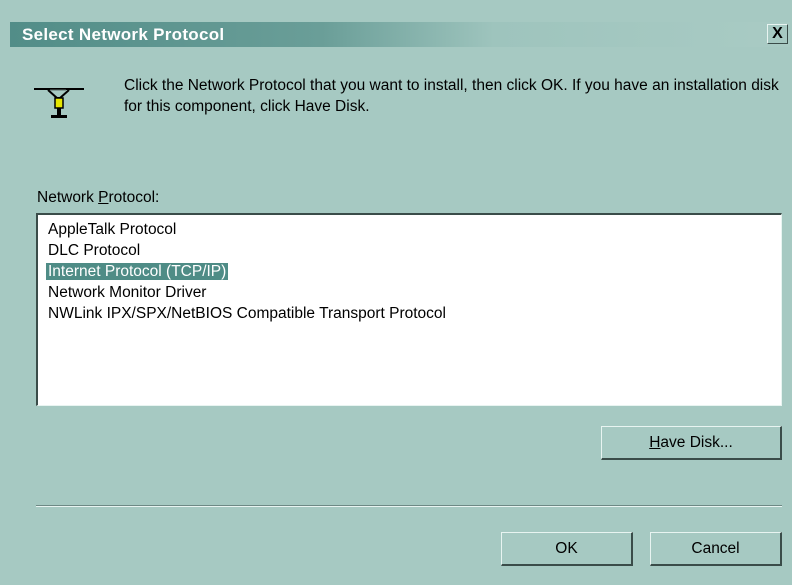 The width and height of the screenshot is (792, 585). Describe the element at coordinates (413, 230) in the screenshot. I see `list-item: AppleTalk Protocol` at that location.